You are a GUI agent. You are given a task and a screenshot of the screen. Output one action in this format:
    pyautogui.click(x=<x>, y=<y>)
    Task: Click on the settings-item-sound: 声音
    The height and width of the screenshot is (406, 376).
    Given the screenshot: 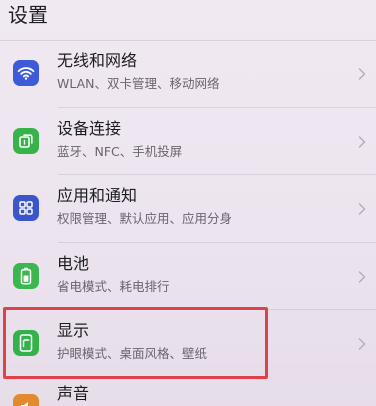 What is the action you would take?
    pyautogui.click(x=188, y=393)
    